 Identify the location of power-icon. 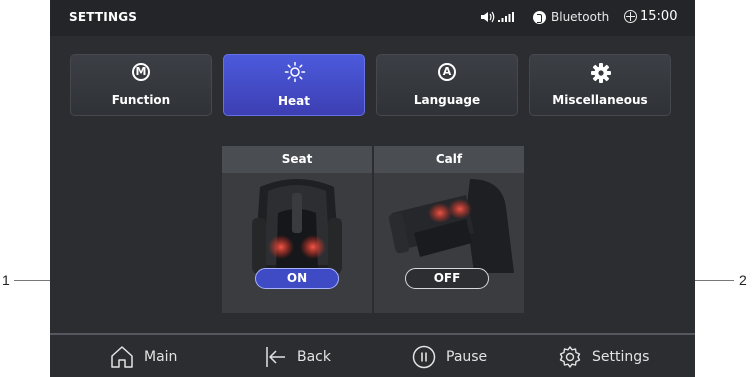
(630, 16).